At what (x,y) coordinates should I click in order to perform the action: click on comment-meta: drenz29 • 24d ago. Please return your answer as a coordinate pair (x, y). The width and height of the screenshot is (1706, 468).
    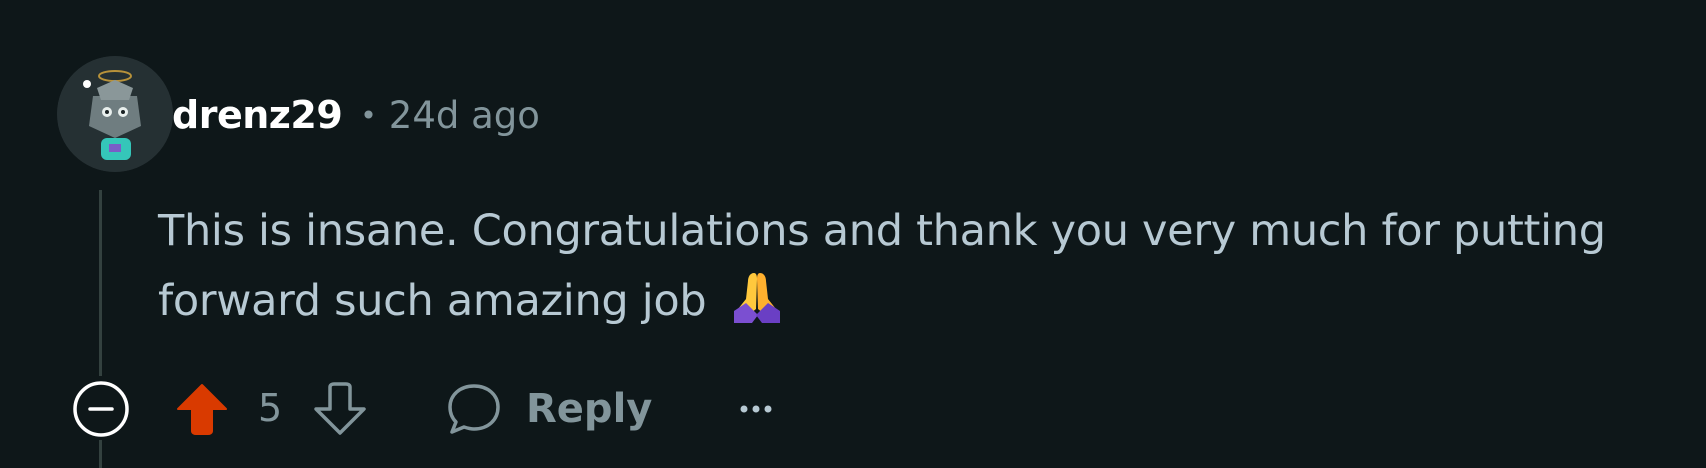
    Looking at the image, I should click on (356, 115).